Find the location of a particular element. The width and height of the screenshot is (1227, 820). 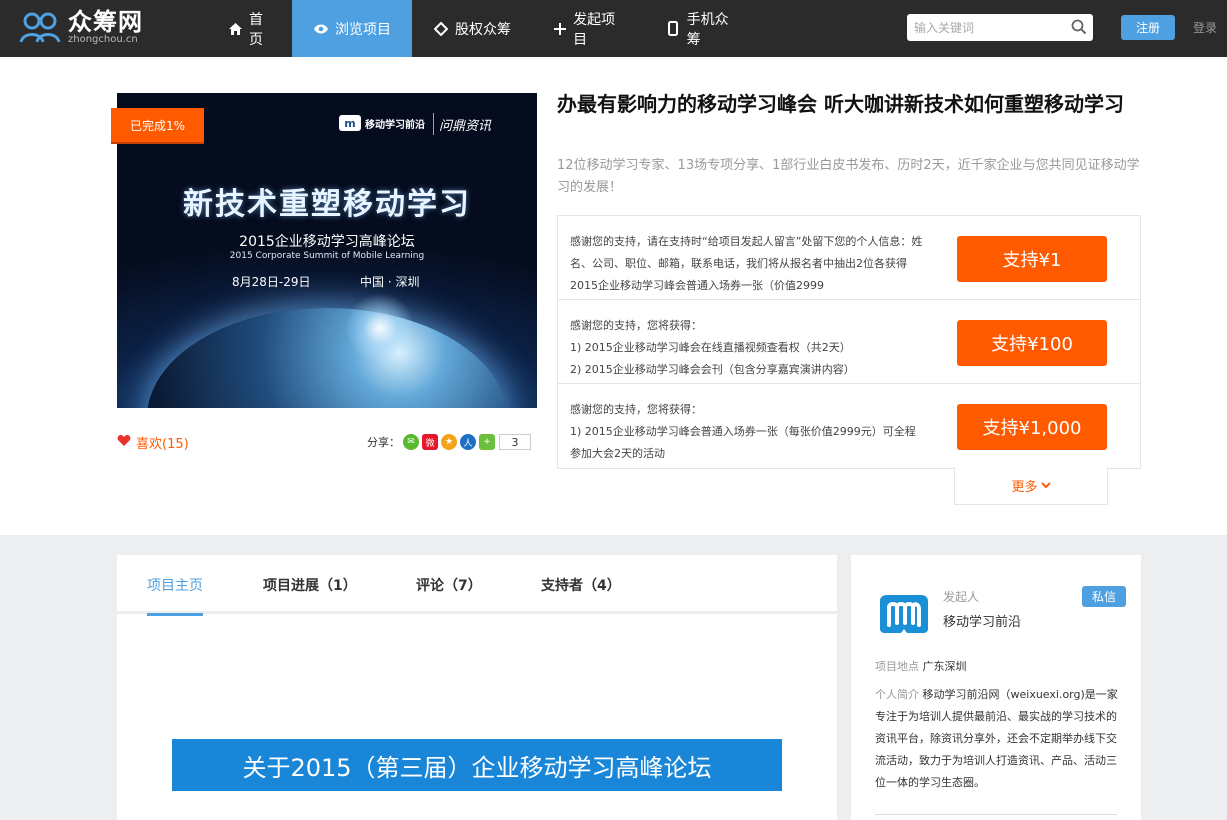

more-rewards-button: 更多 is located at coordinates (1031, 486).